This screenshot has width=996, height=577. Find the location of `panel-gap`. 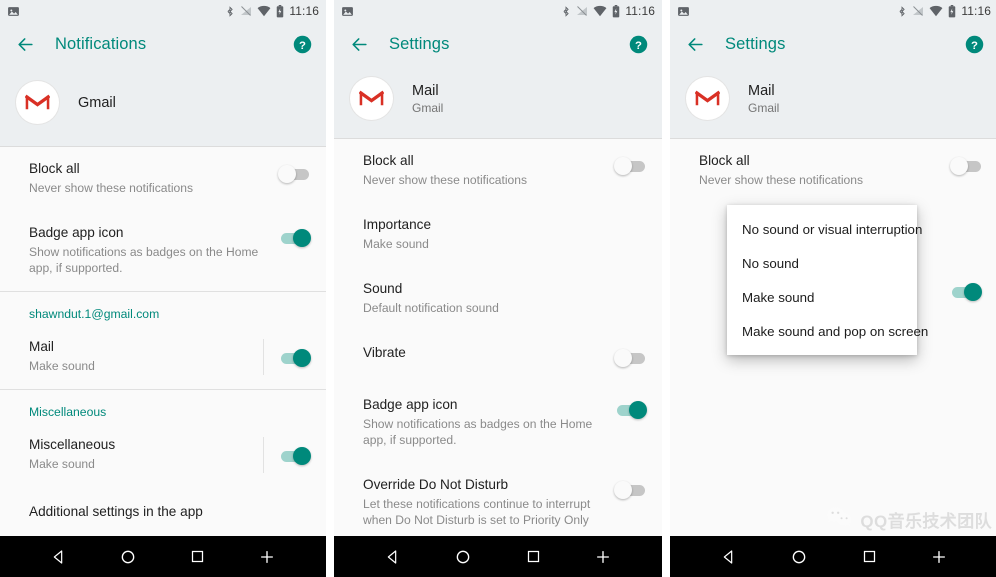

panel-gap is located at coordinates (330, 288).